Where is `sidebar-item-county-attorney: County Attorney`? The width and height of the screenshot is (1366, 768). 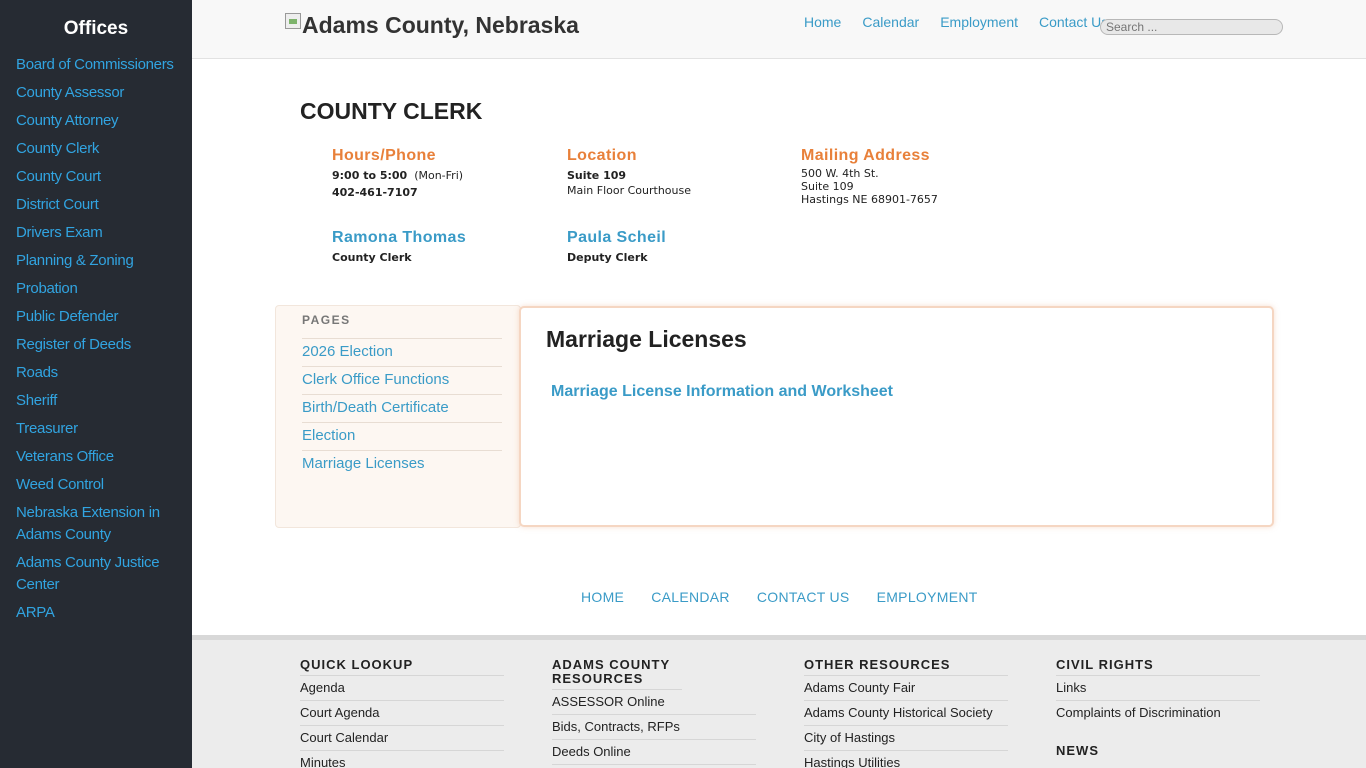 sidebar-item-county-attorney: County Attorney is located at coordinates (99, 121).